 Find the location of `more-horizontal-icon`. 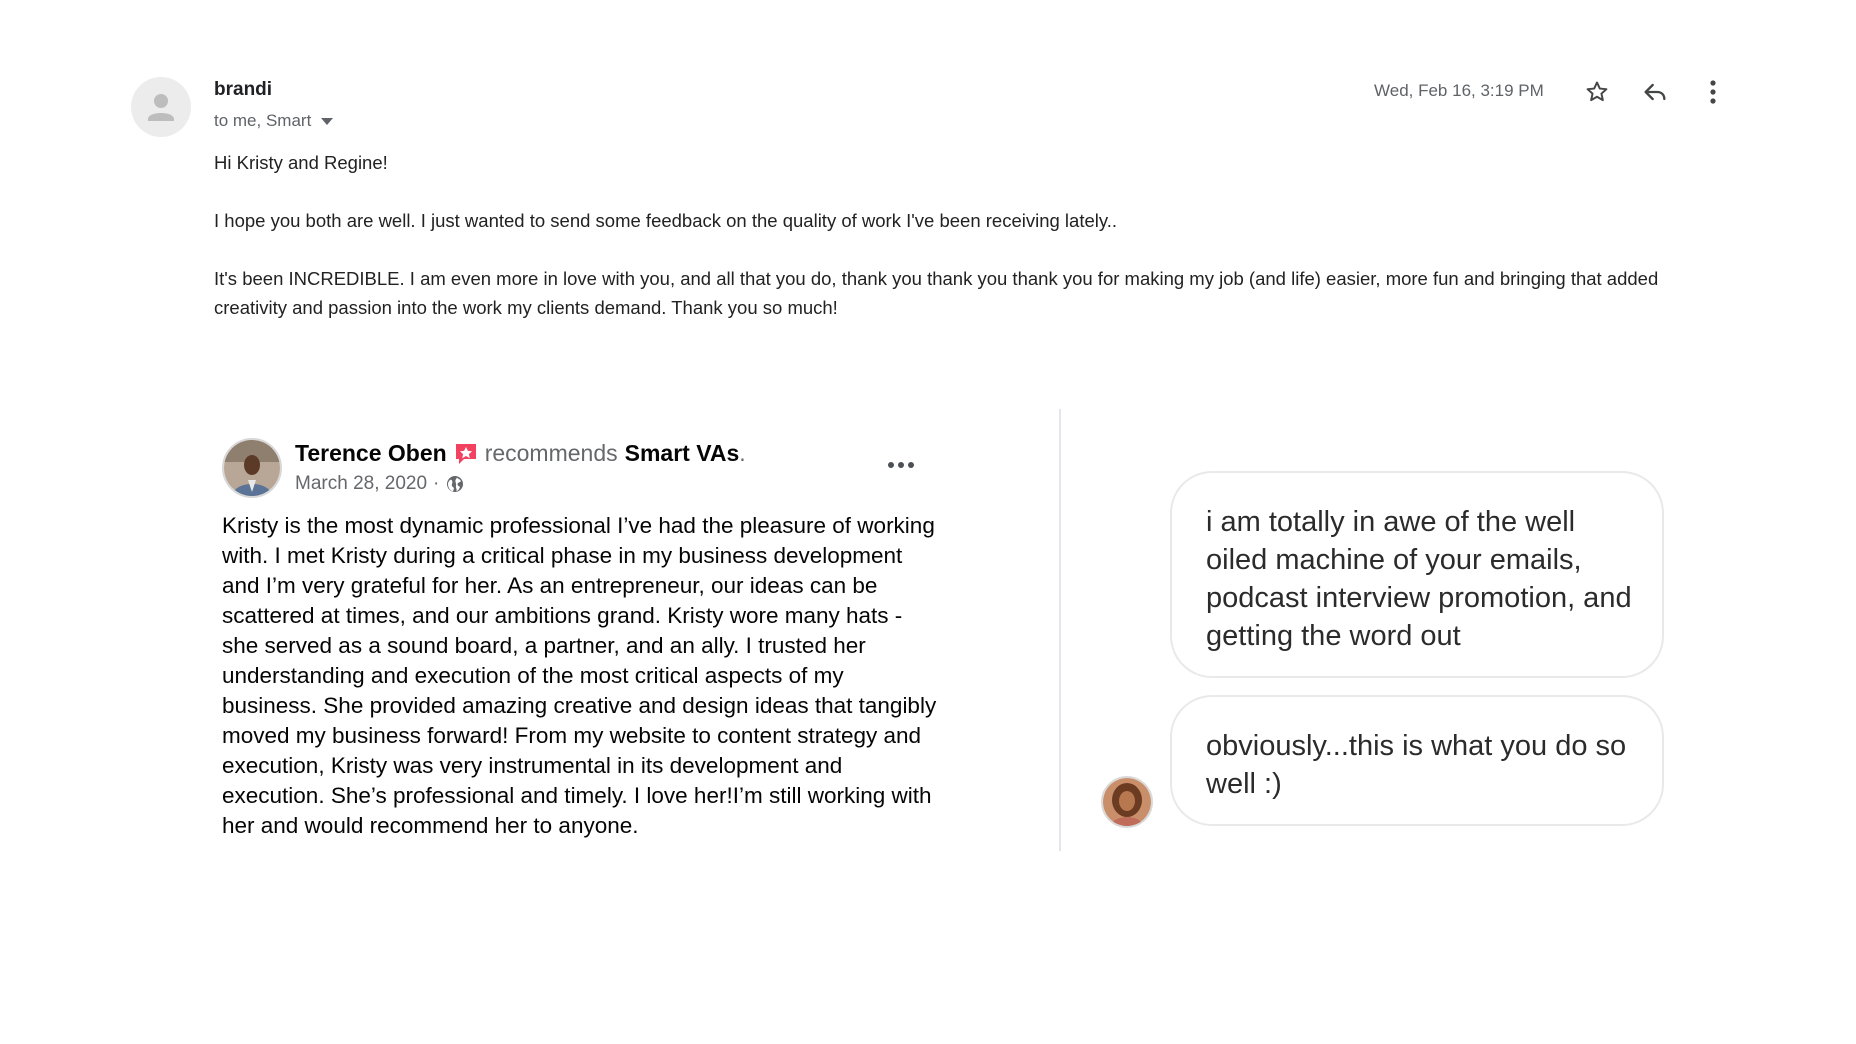

more-horizontal-icon is located at coordinates (891, 465).